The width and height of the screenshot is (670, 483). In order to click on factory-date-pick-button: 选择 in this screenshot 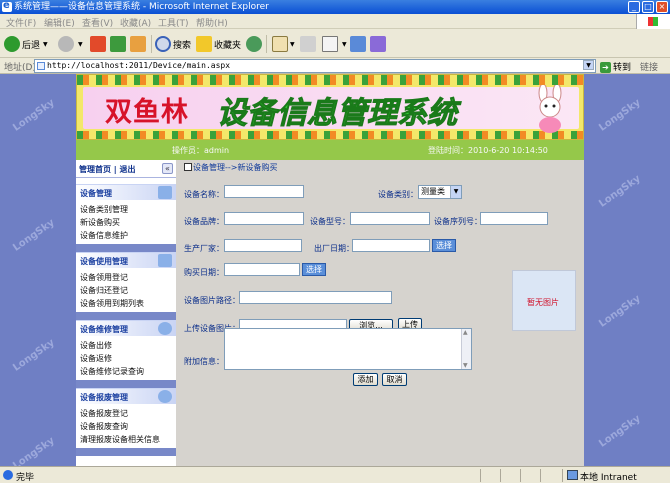, I will do `click(444, 245)`.